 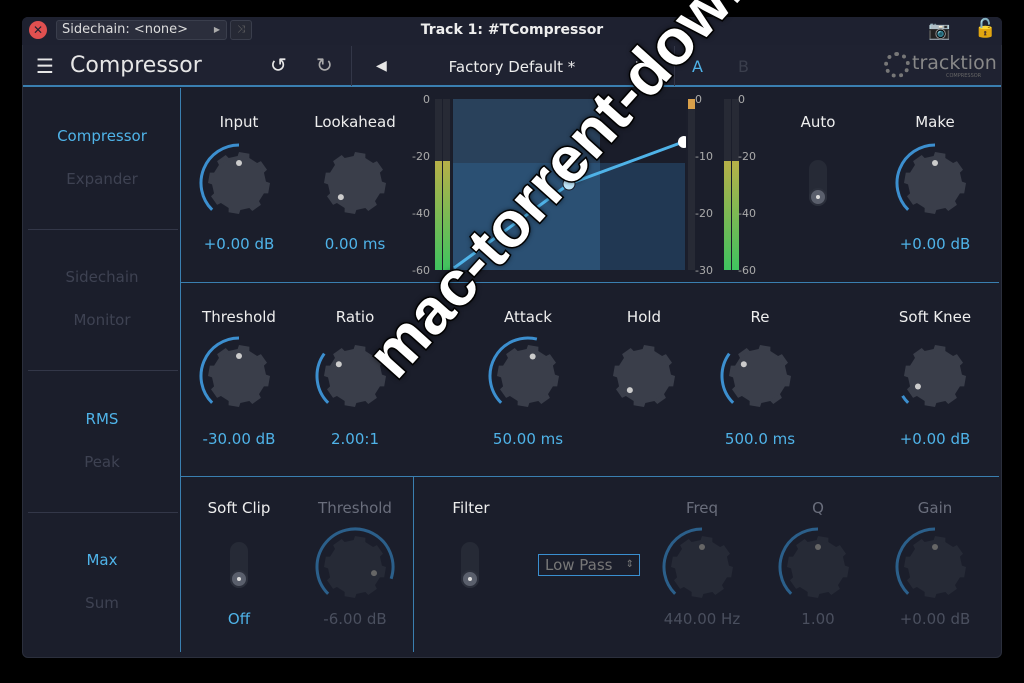 I want to click on gain-reduction-meter, so click(x=691, y=184).